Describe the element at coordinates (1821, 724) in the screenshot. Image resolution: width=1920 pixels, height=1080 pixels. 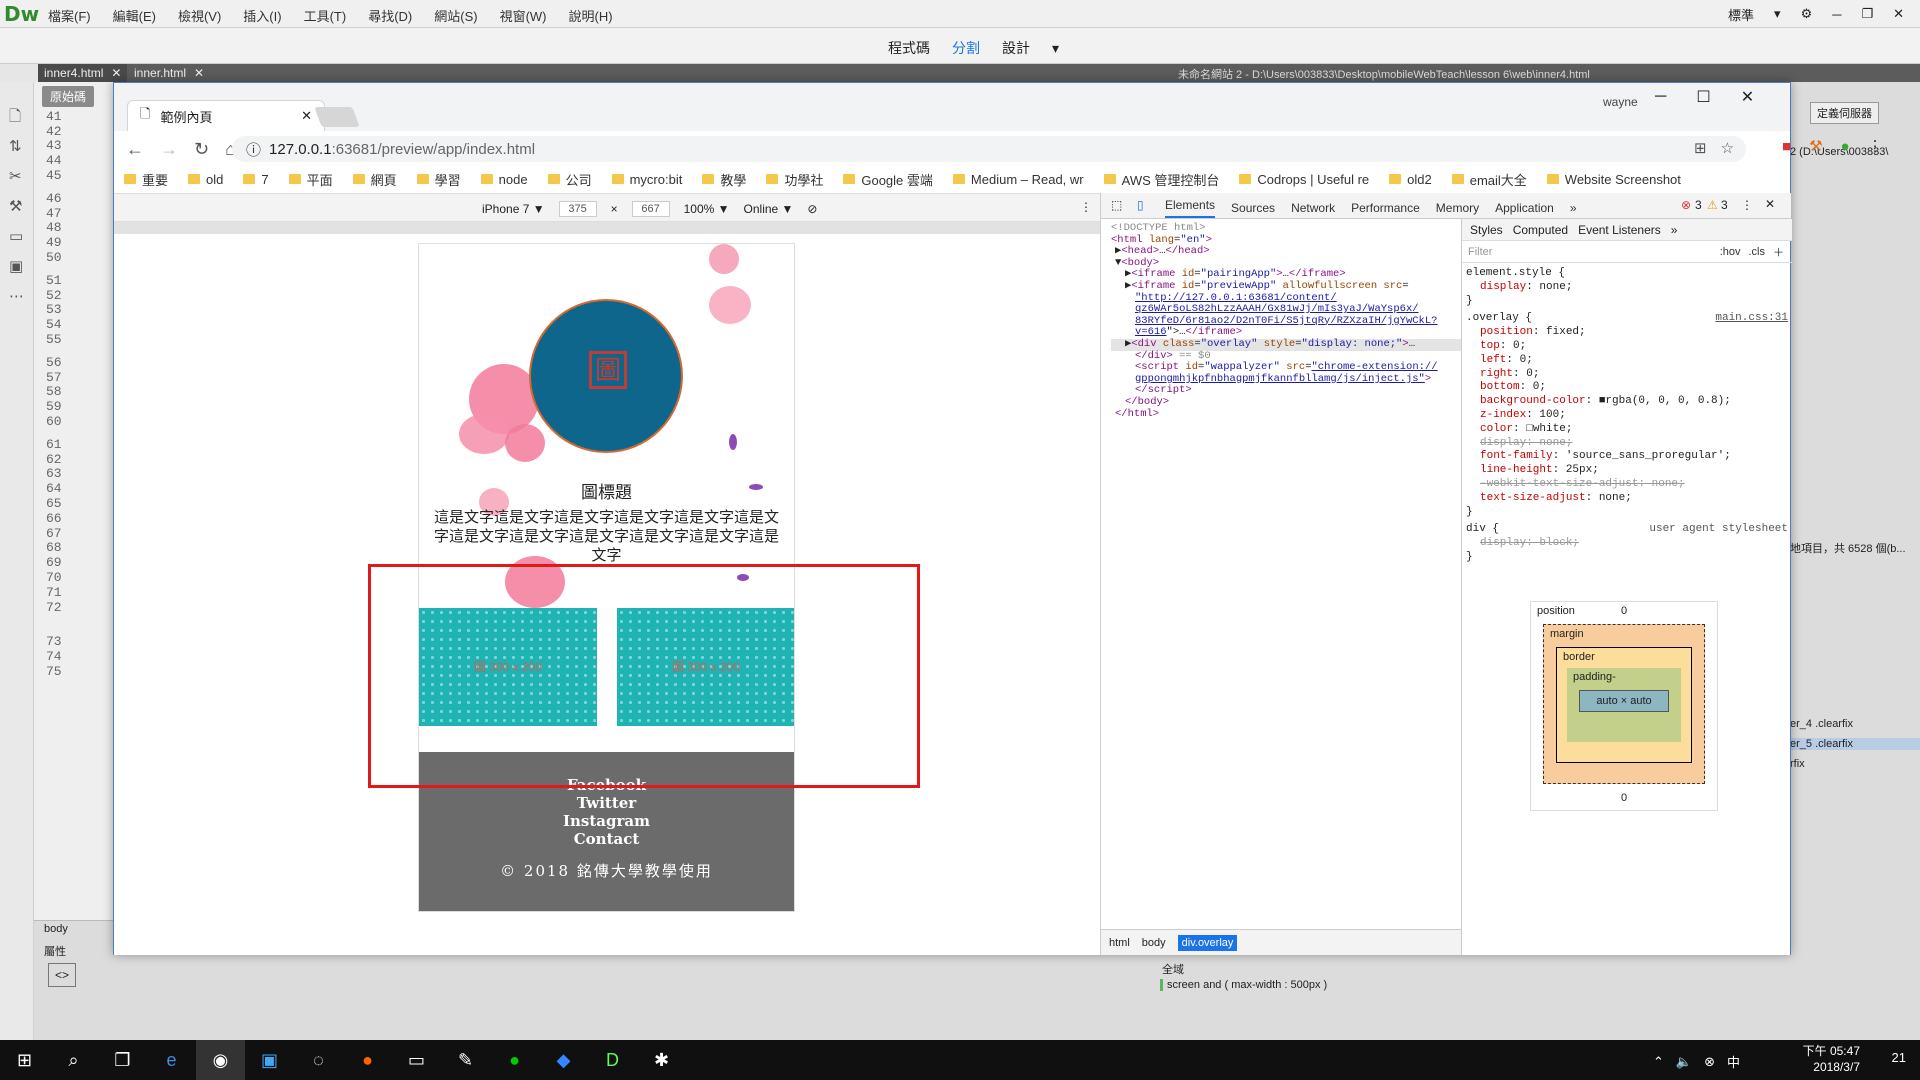
I see `selector-item: er_4 .clearfix` at that location.